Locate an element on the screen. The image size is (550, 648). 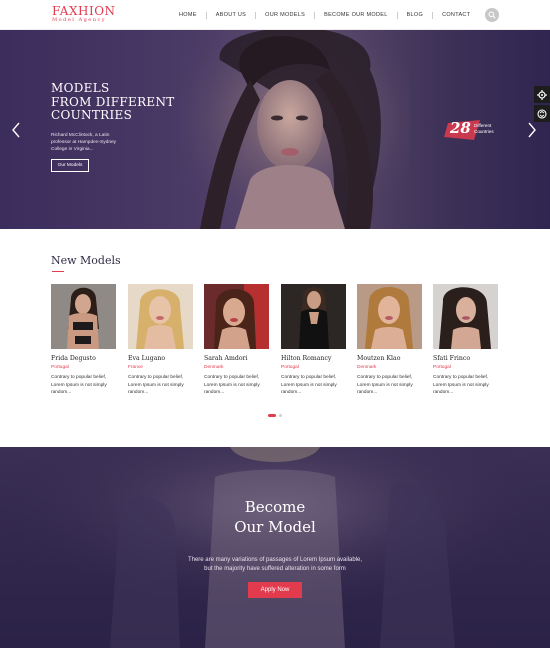
nav-contact: CONTACT is located at coordinates (456, 15).